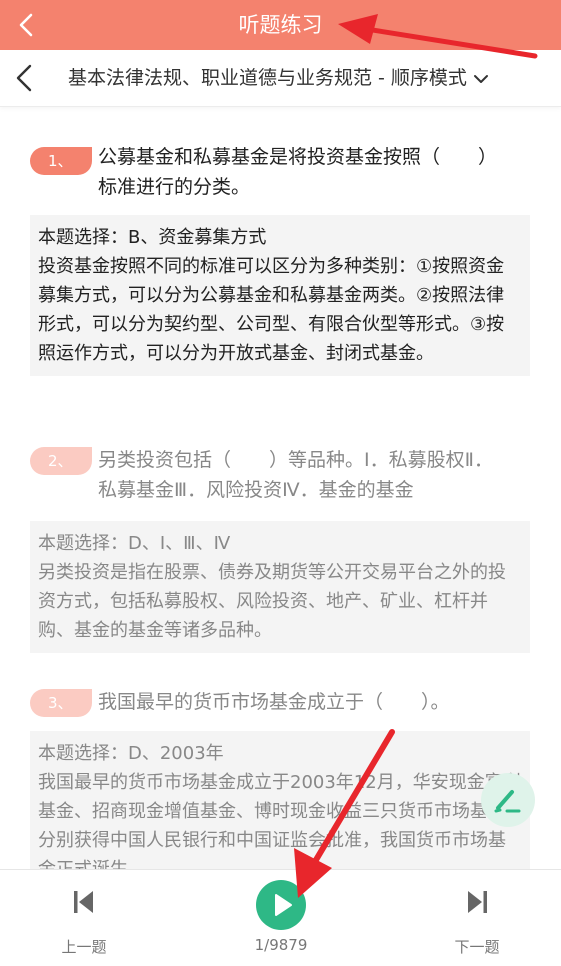 This screenshot has height=966, width=561. I want to click on previous-question-label: 上一题, so click(84, 947).